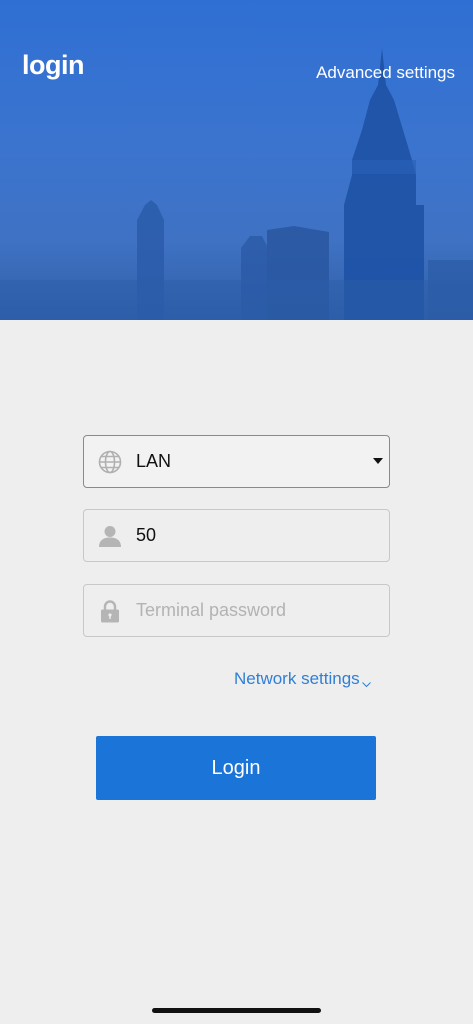 This screenshot has width=473, height=1024. I want to click on page-title: login, so click(53, 65).